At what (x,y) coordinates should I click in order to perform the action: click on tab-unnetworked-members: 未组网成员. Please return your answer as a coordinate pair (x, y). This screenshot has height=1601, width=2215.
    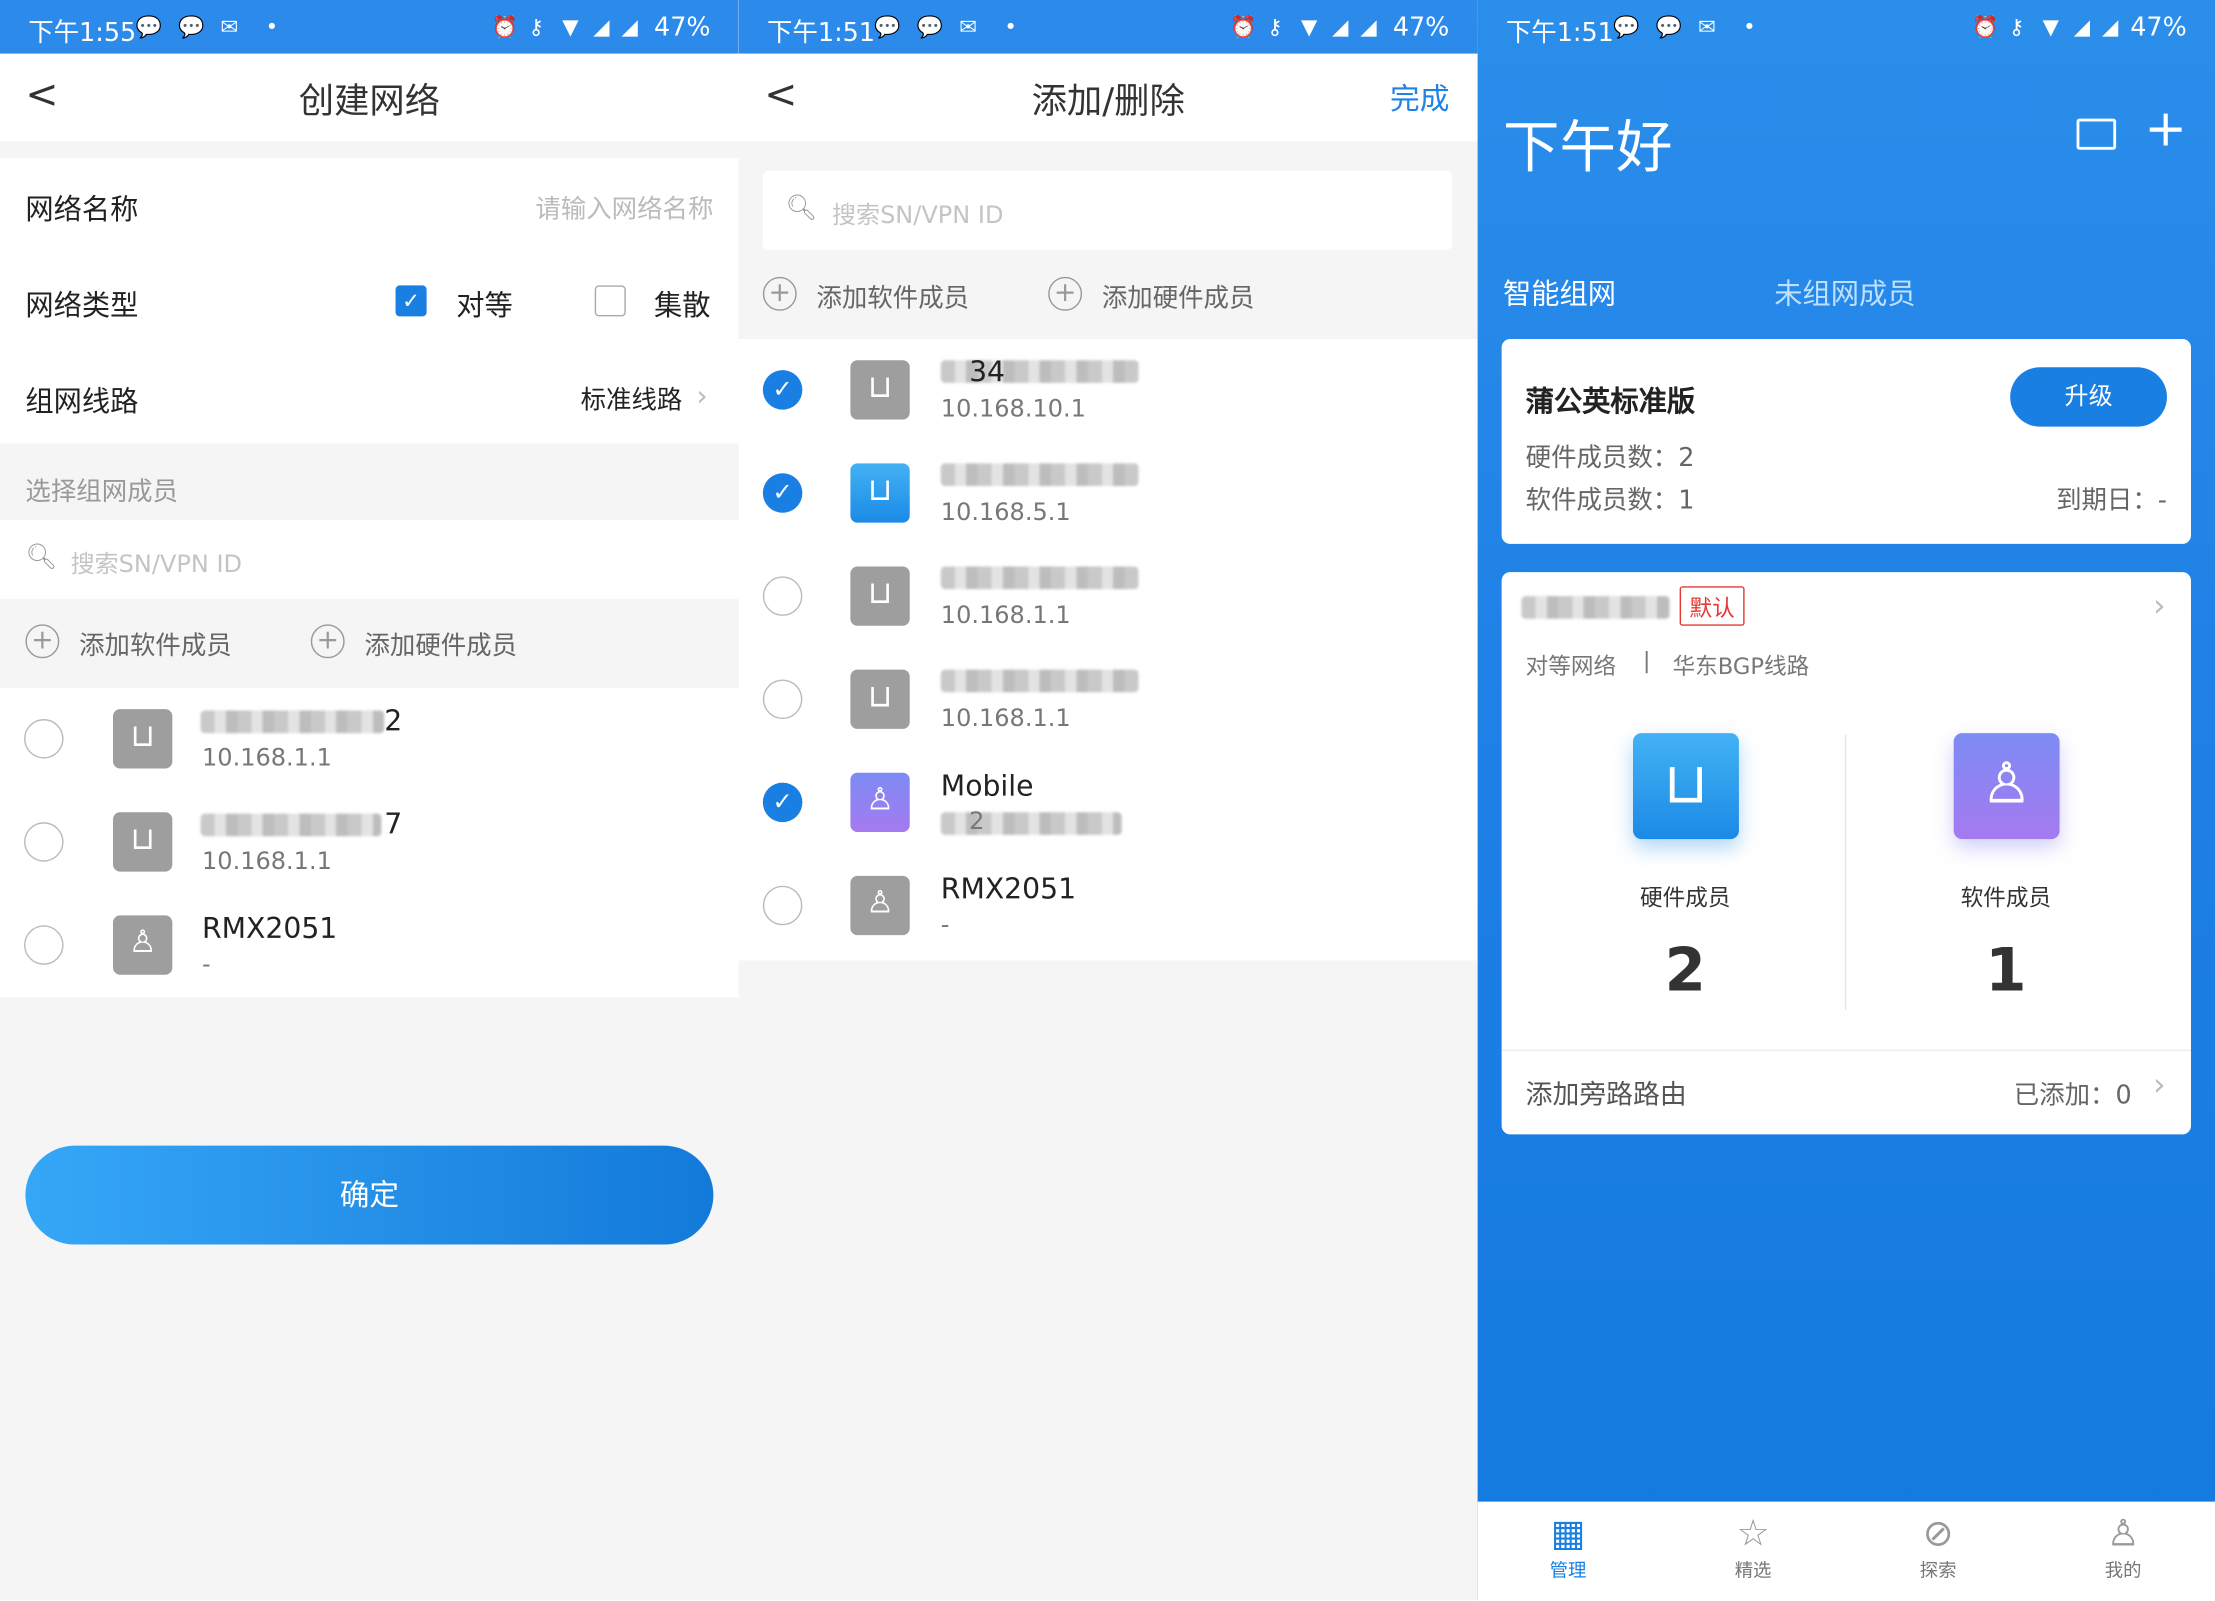
    Looking at the image, I should click on (1844, 291).